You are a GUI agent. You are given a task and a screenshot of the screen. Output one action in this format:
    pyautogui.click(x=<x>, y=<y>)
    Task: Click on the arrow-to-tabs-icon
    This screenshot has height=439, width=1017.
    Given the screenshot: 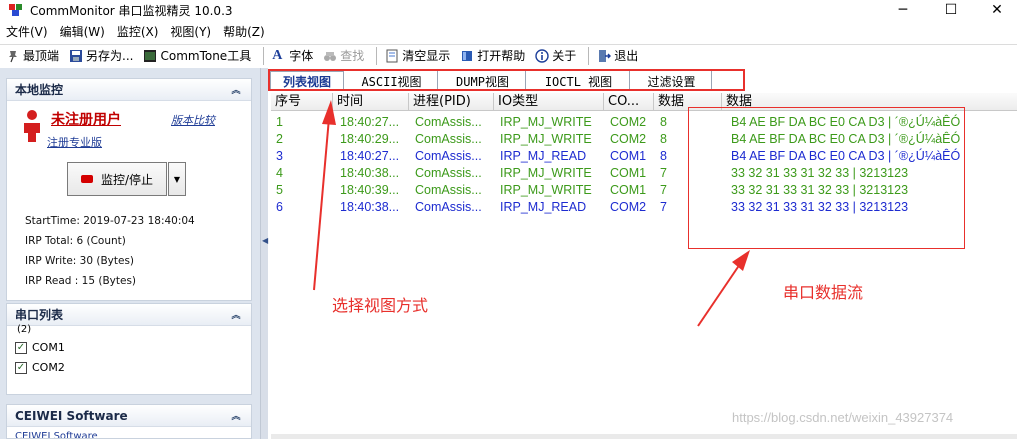 What is the action you would take?
    pyautogui.click(x=324, y=195)
    